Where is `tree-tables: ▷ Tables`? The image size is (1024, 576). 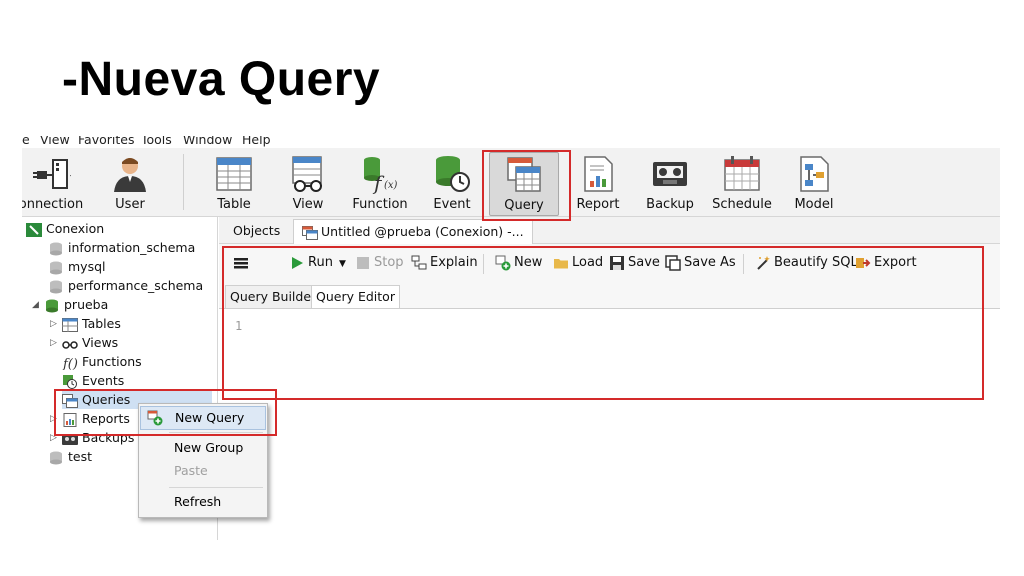 tree-tables: ▷ Tables is located at coordinates (85, 323).